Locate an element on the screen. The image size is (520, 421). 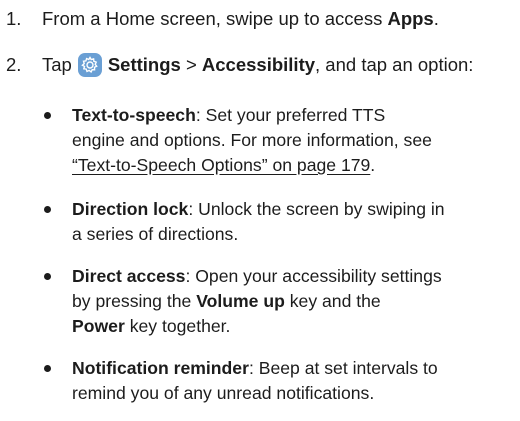
option-term: Text-to-speech is located at coordinates (134, 115).